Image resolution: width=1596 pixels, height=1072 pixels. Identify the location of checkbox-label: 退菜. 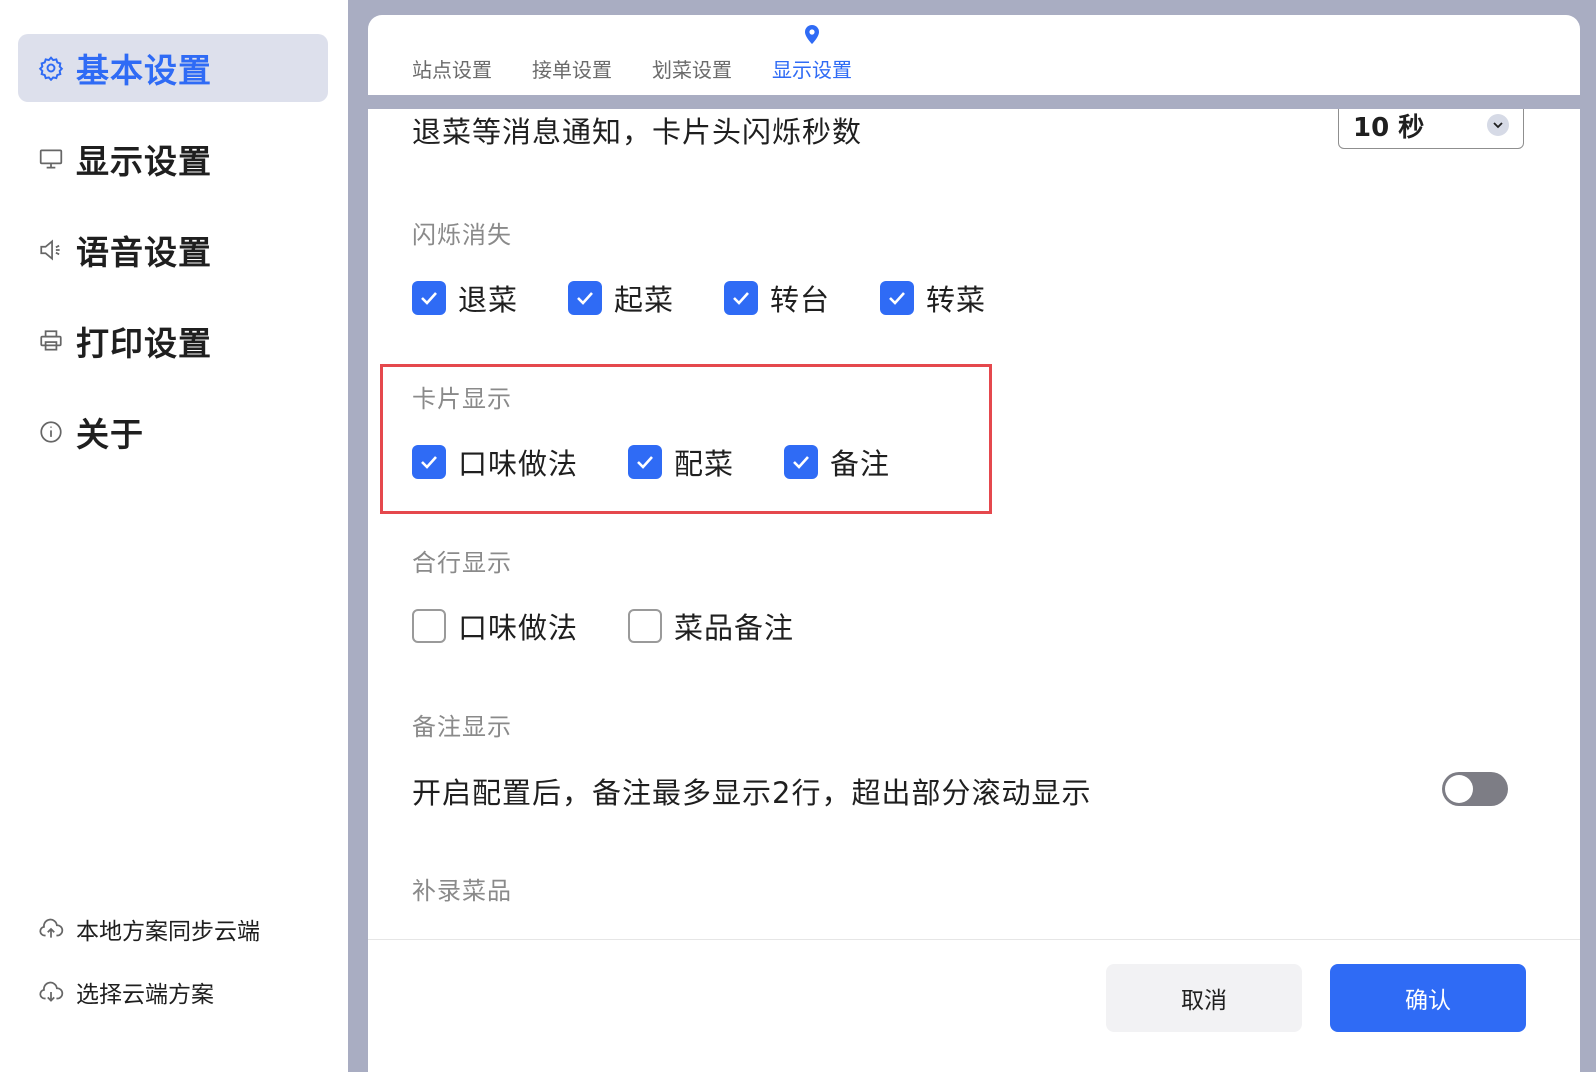
(488, 300).